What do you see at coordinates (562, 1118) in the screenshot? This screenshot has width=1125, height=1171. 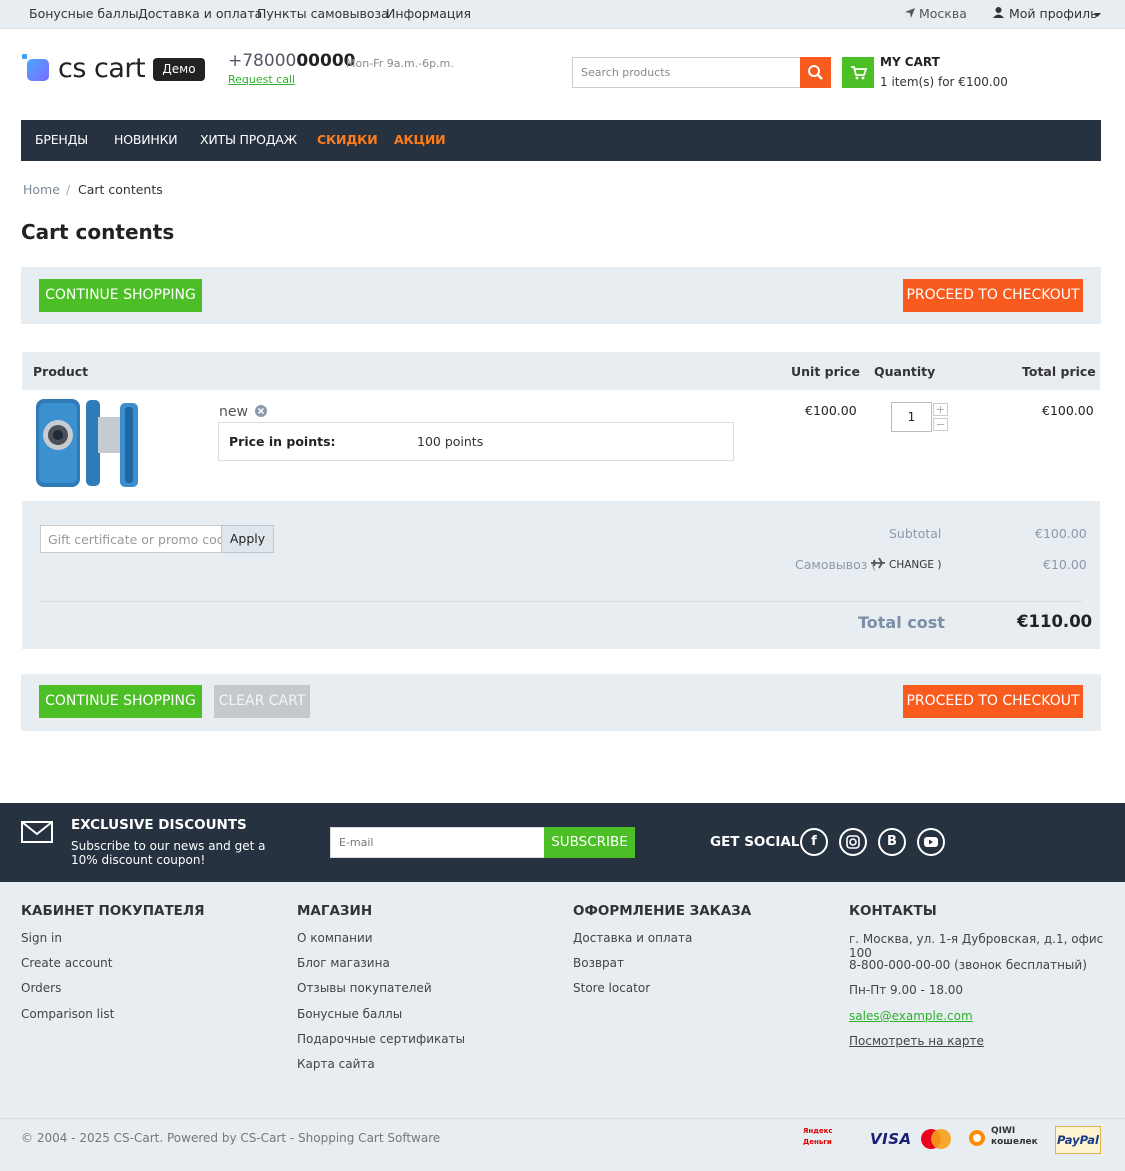 I see `footer-divider` at bounding box center [562, 1118].